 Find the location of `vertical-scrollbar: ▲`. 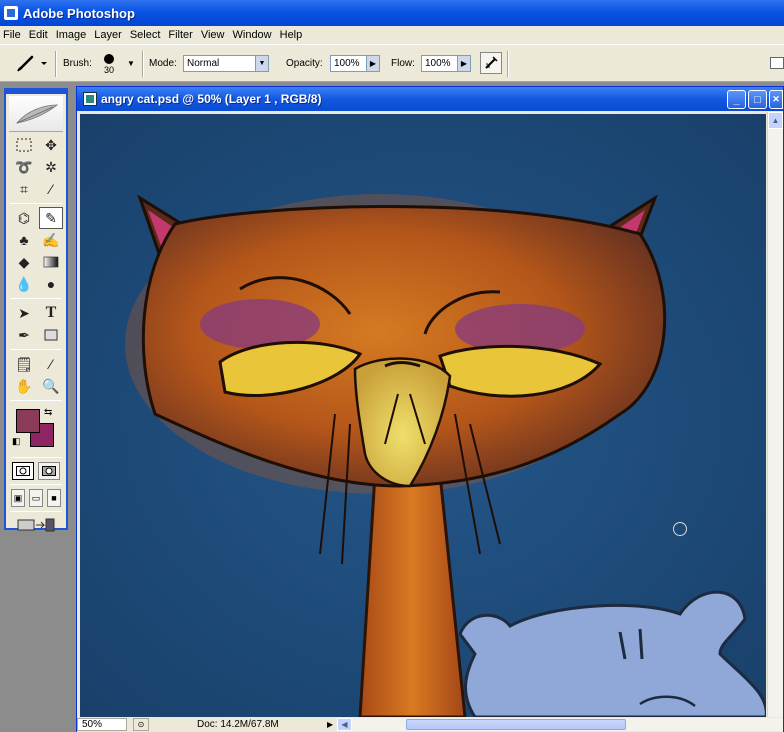

vertical-scrollbar: ▲ is located at coordinates (775, 414).